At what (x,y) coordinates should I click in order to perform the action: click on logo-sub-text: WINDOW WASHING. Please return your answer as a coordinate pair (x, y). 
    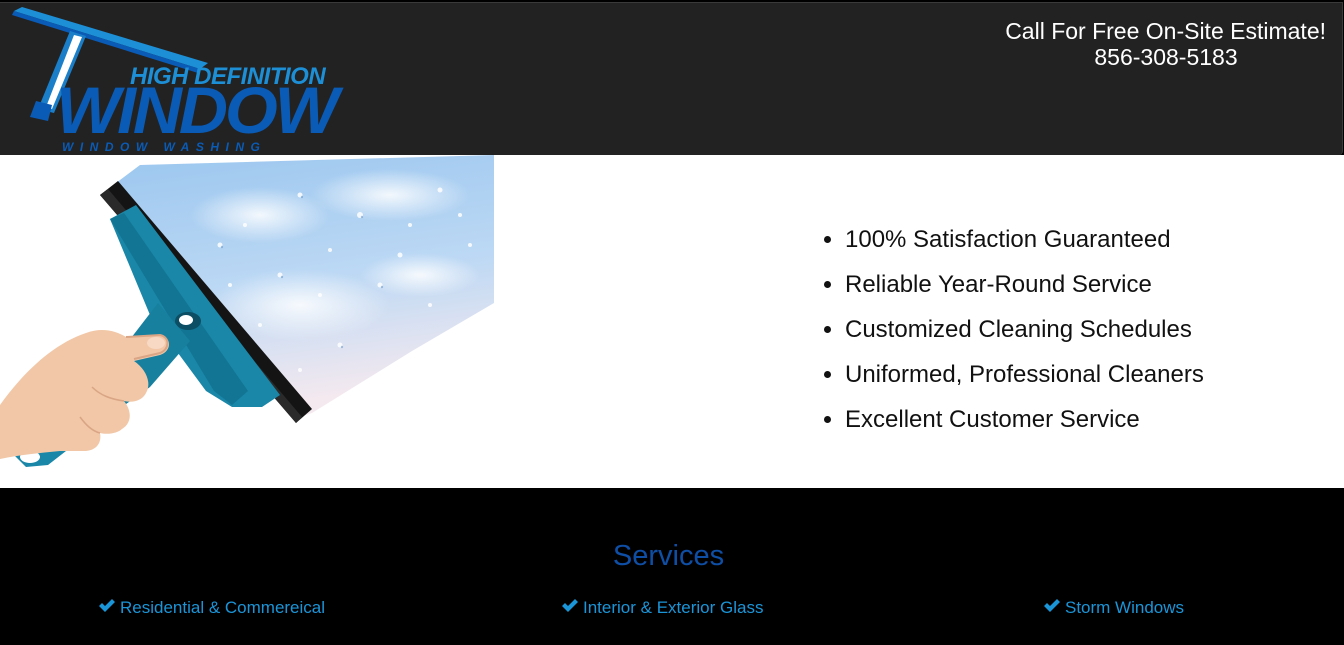
    Looking at the image, I should click on (164, 147).